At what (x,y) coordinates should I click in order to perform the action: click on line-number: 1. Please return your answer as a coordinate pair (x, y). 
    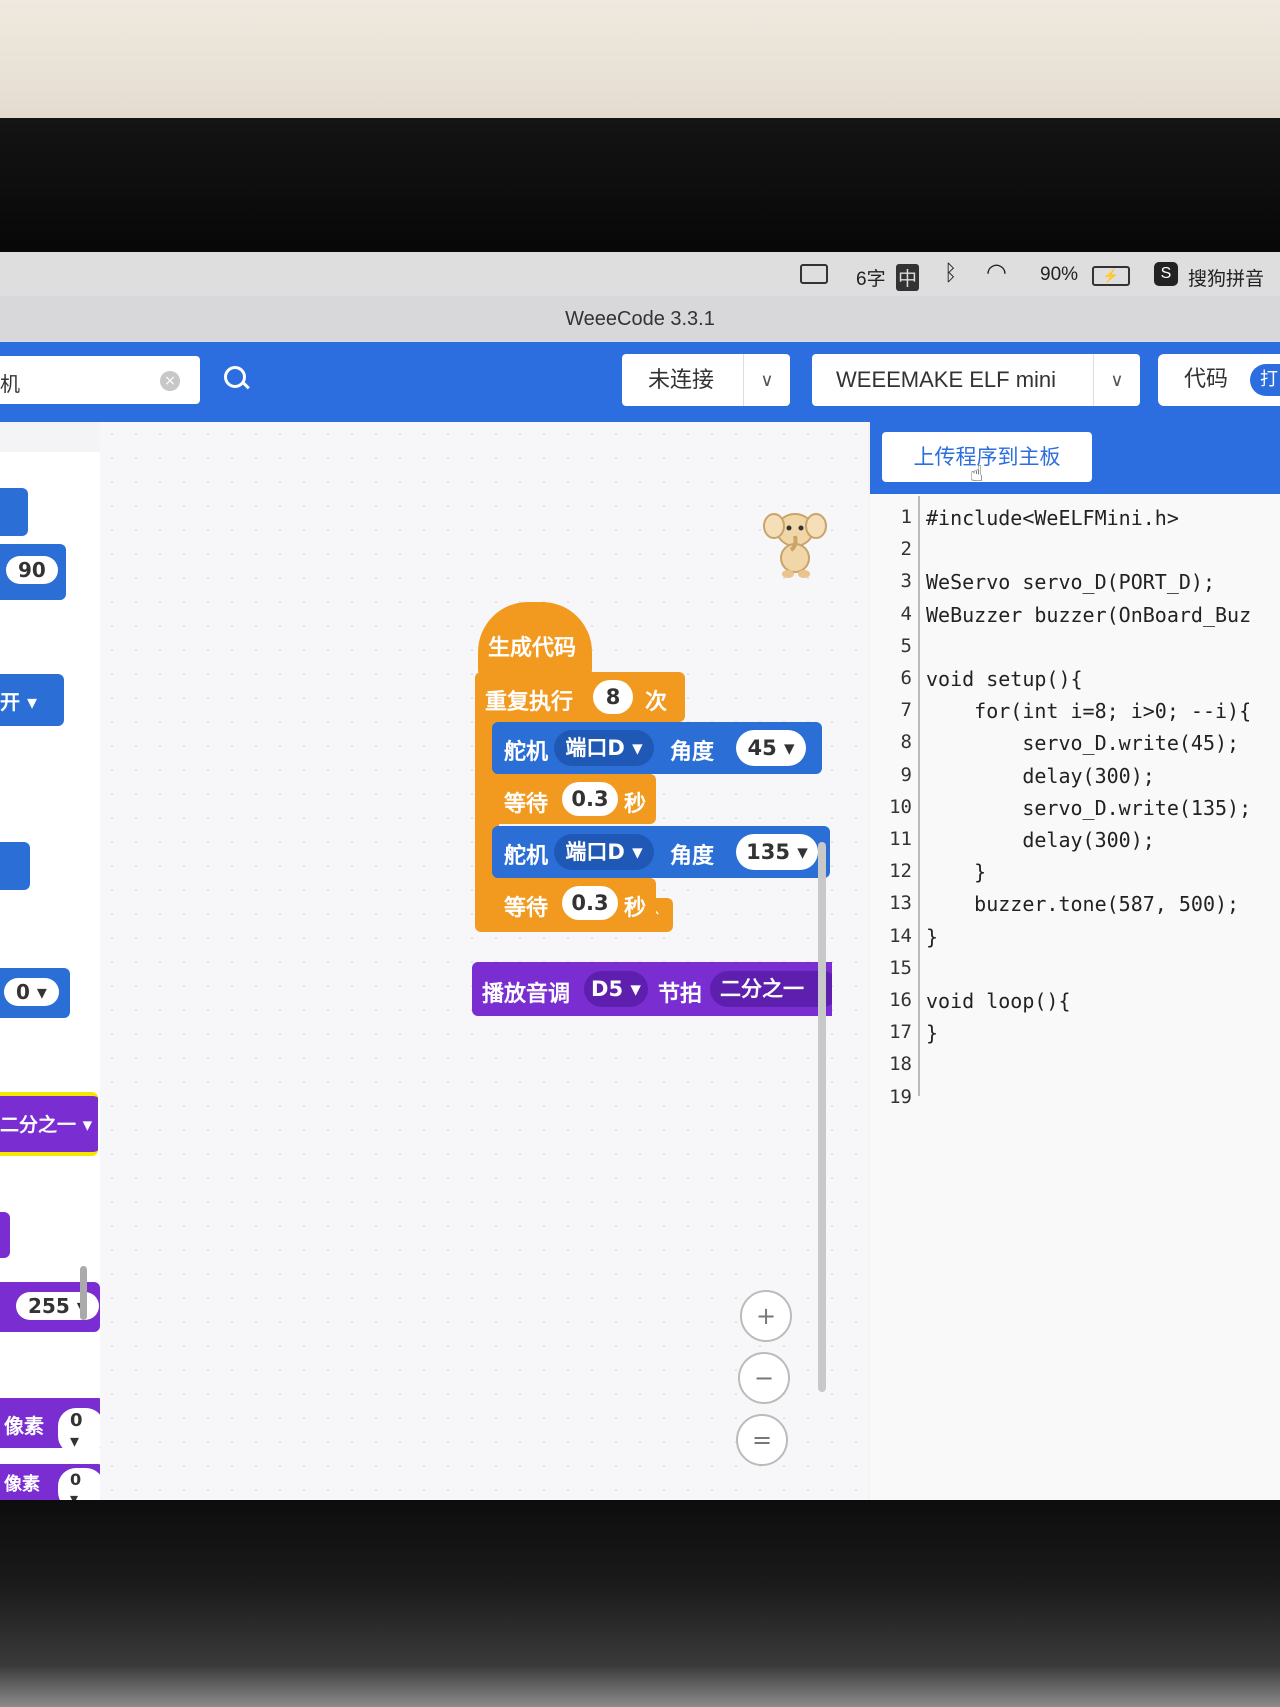
    Looking at the image, I should click on (906, 517).